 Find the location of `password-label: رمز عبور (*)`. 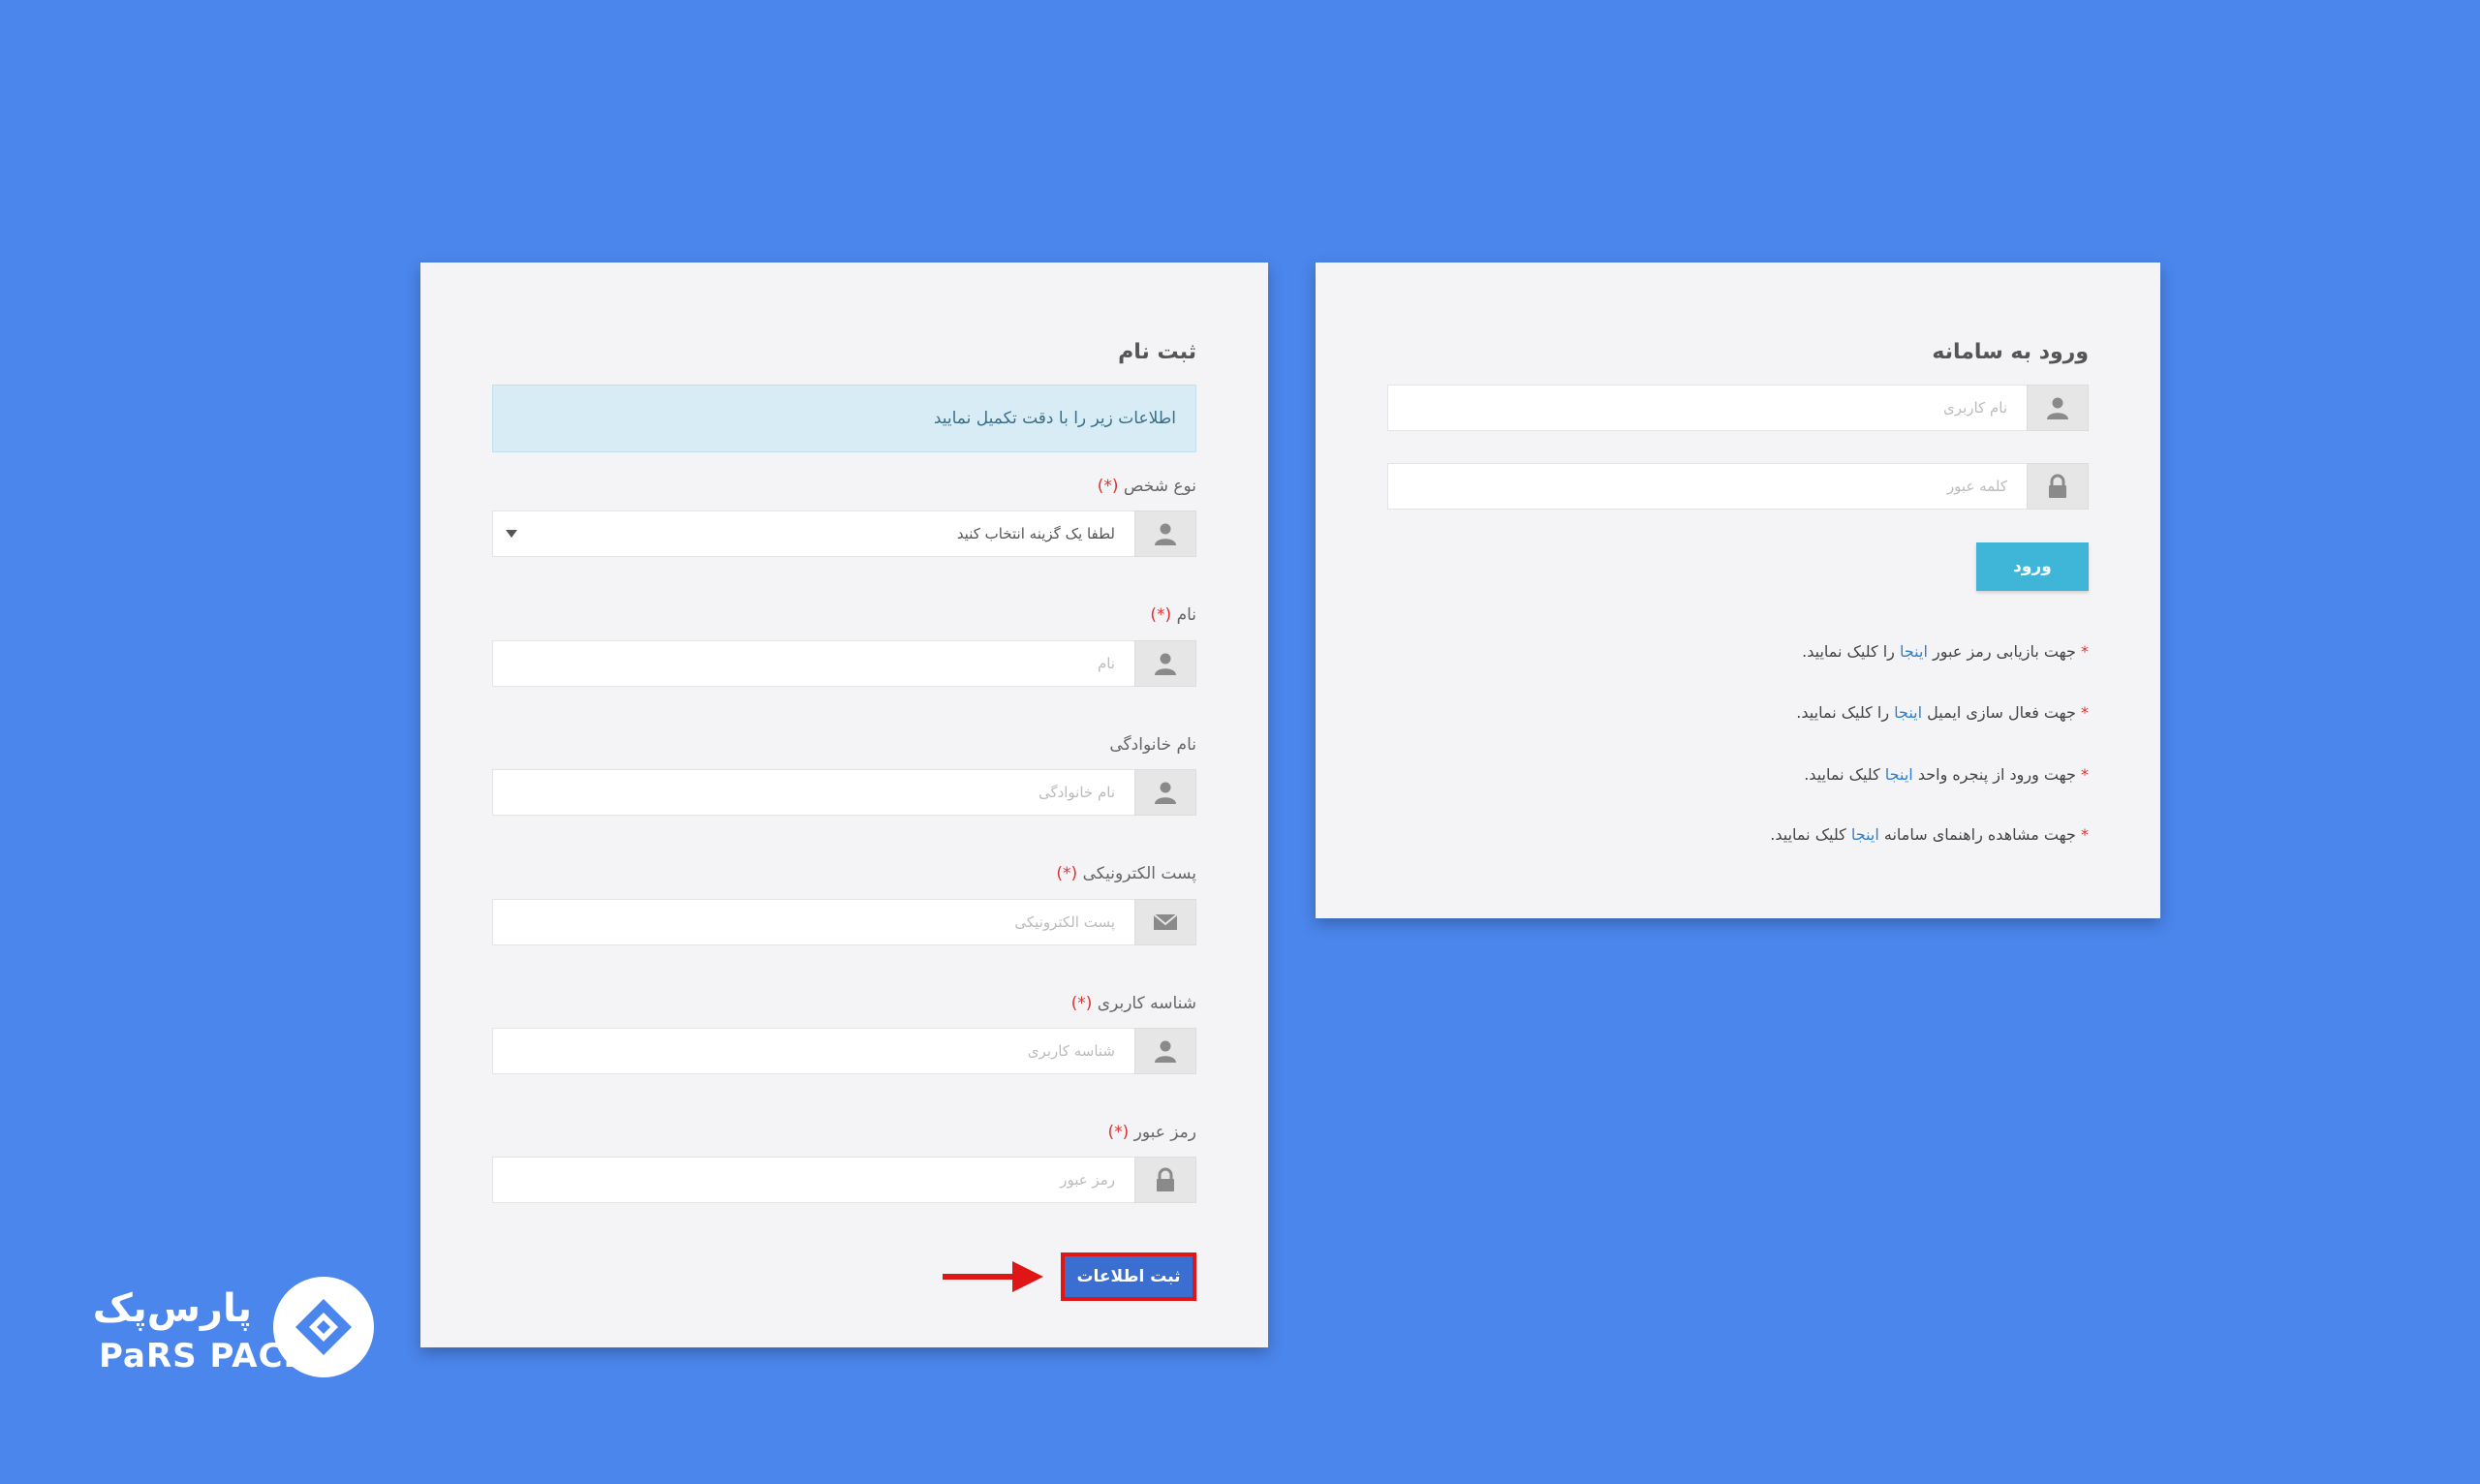

password-label: رمز عبور (*) is located at coordinates (1151, 1132).